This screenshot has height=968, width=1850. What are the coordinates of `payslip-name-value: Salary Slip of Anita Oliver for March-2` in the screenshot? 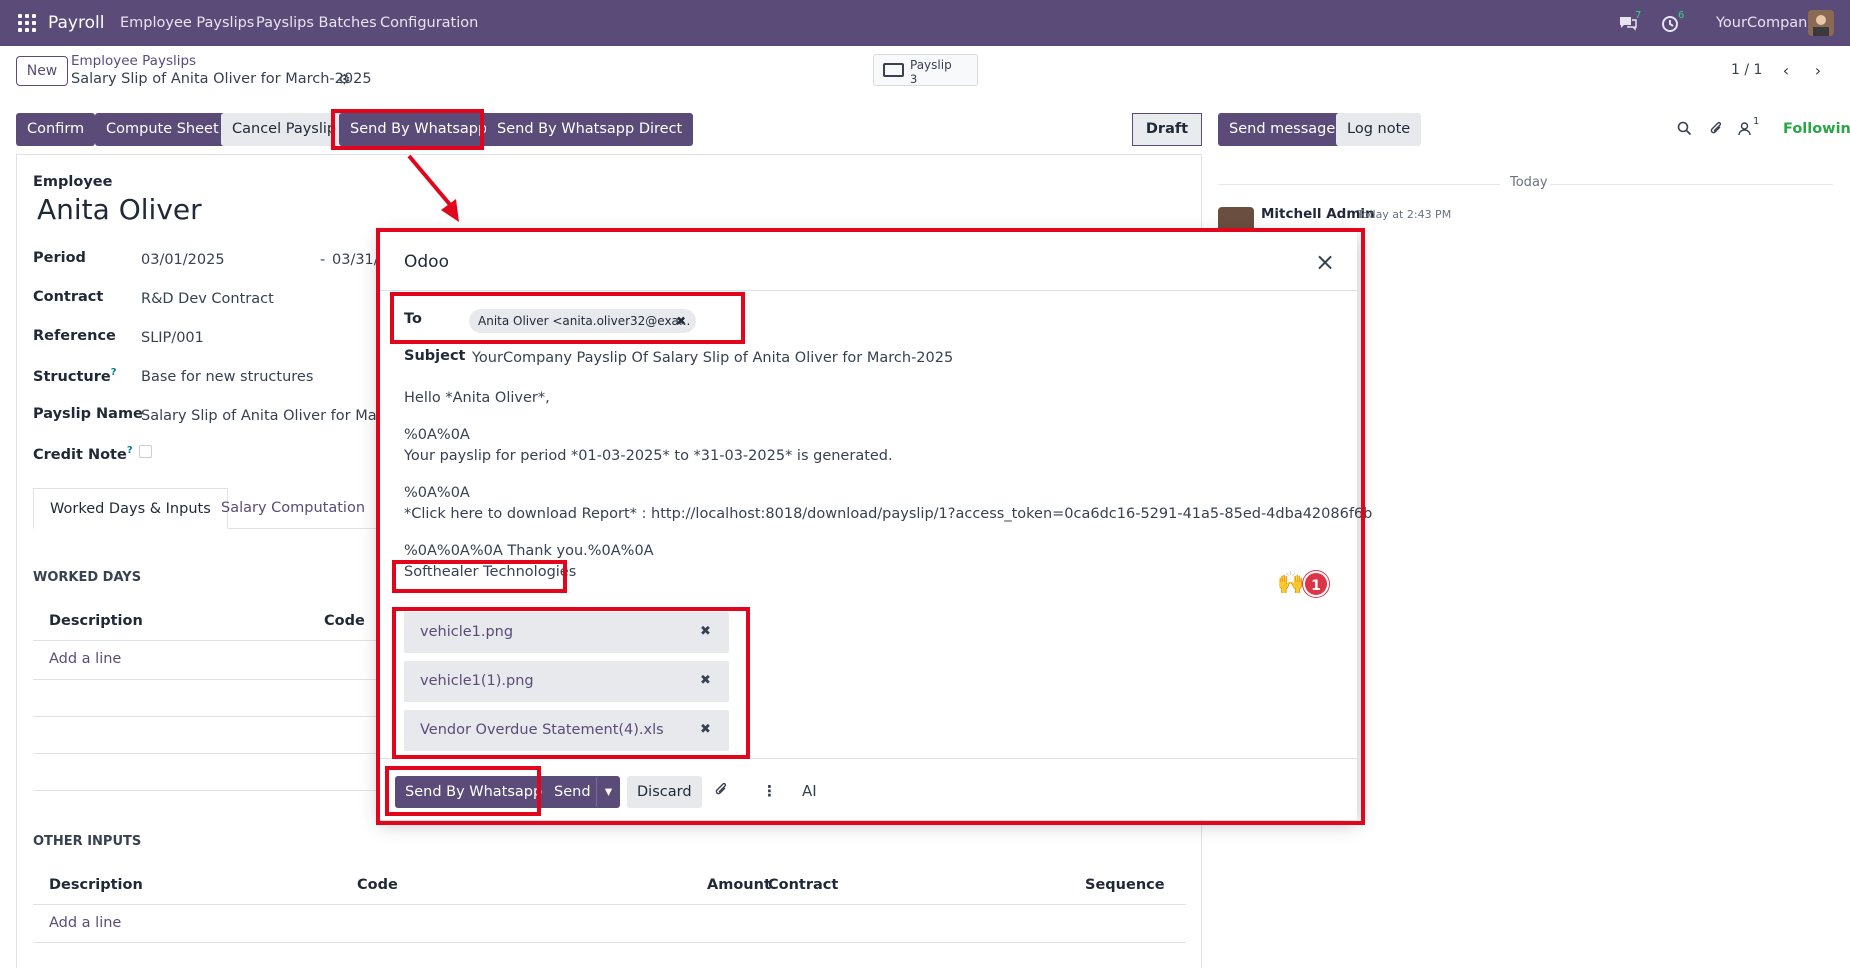 It's located at (277, 416).